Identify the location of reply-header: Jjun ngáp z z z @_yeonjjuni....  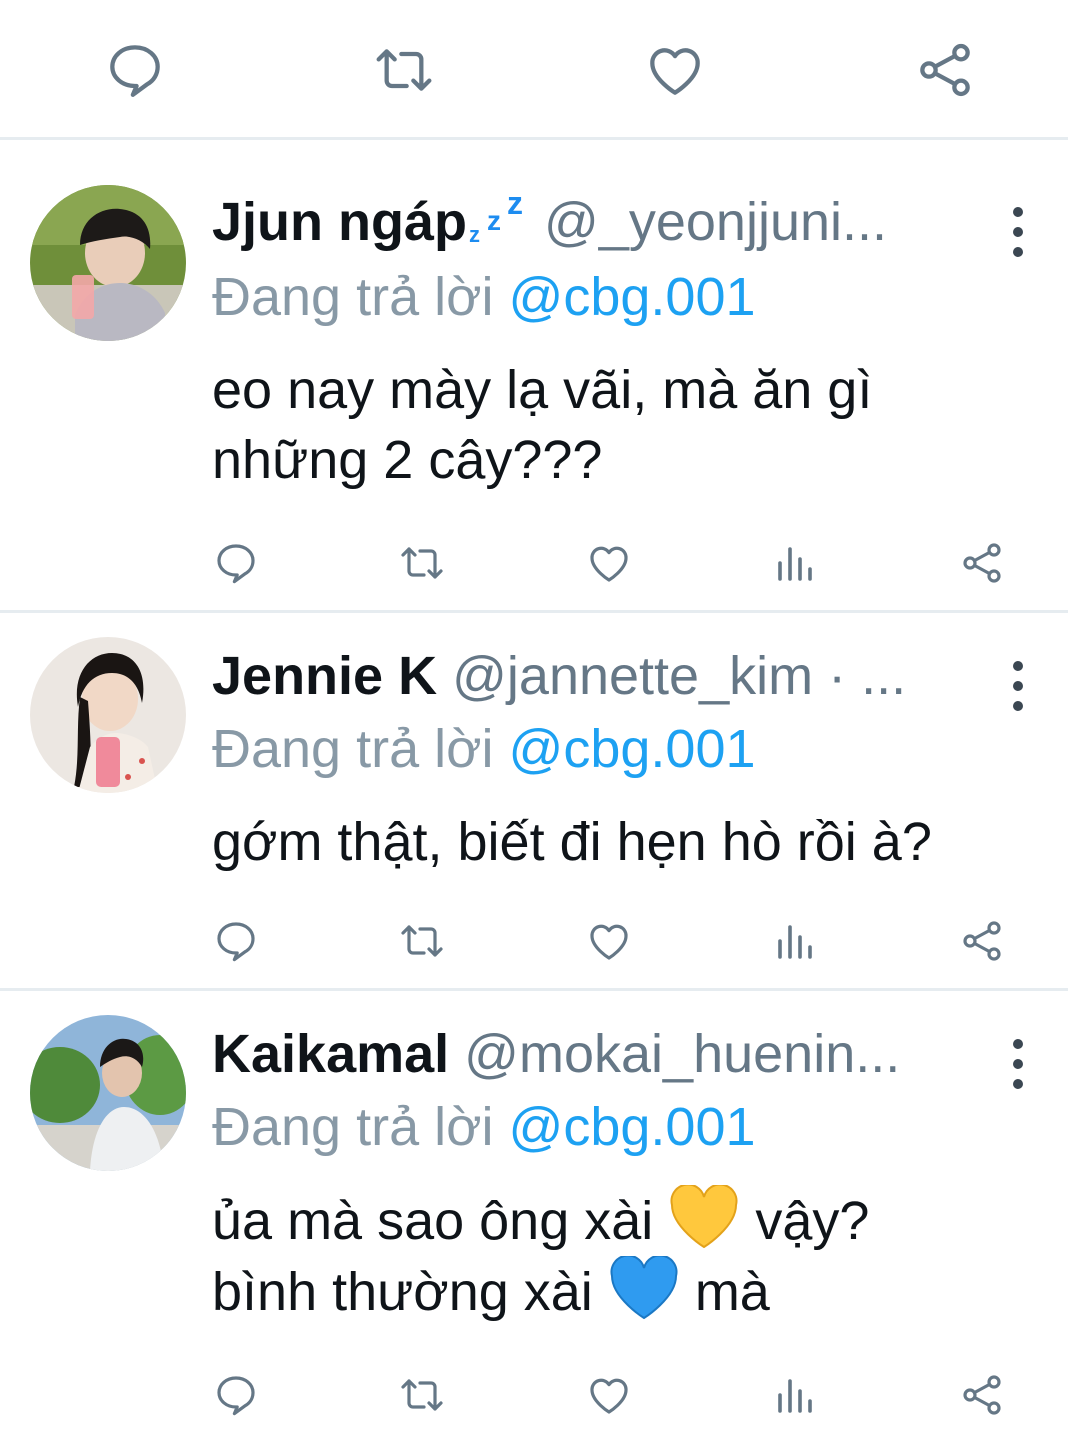
(590, 222).